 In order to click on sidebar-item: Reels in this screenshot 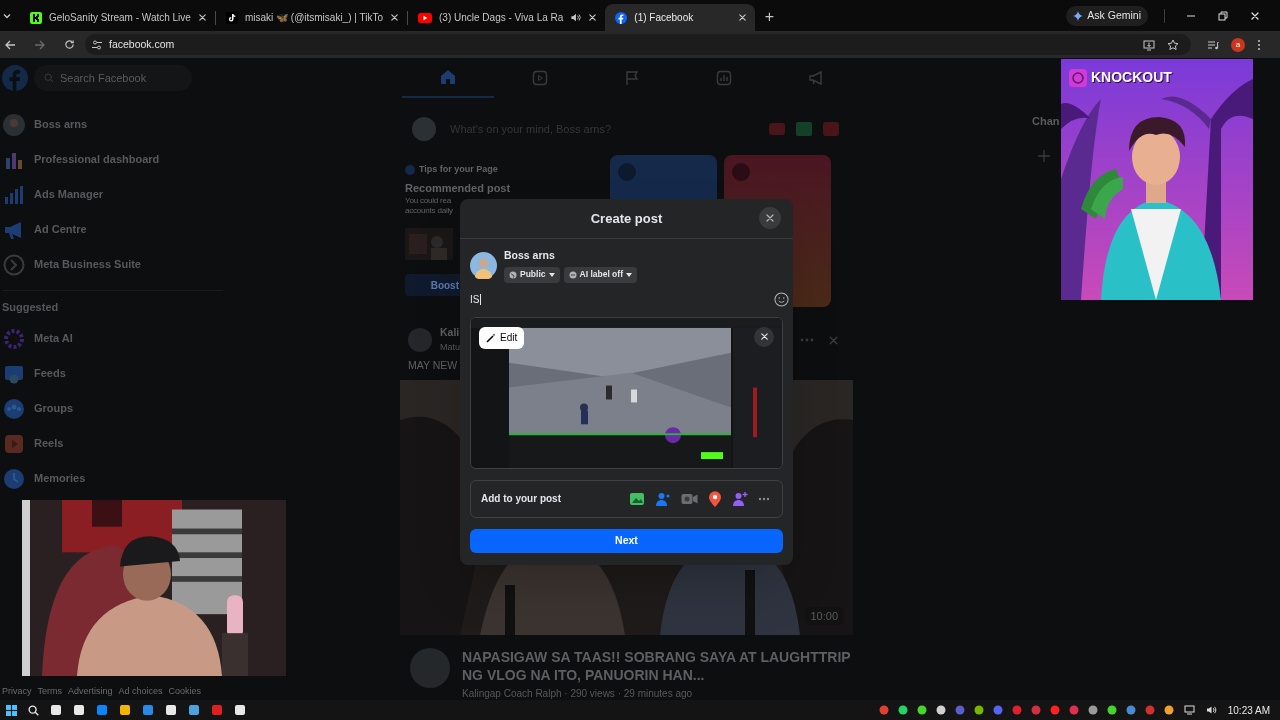, I will do `click(36, 443)`.